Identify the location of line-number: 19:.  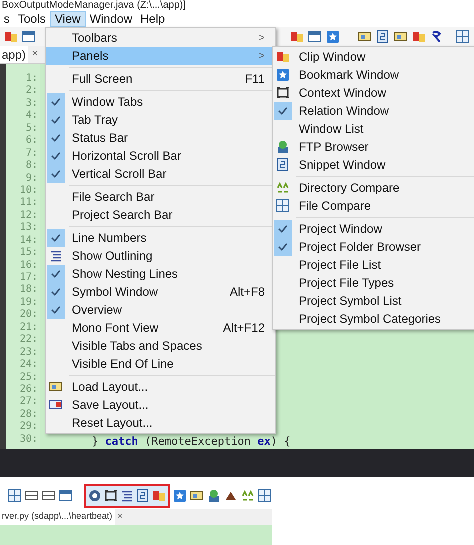
(28, 303).